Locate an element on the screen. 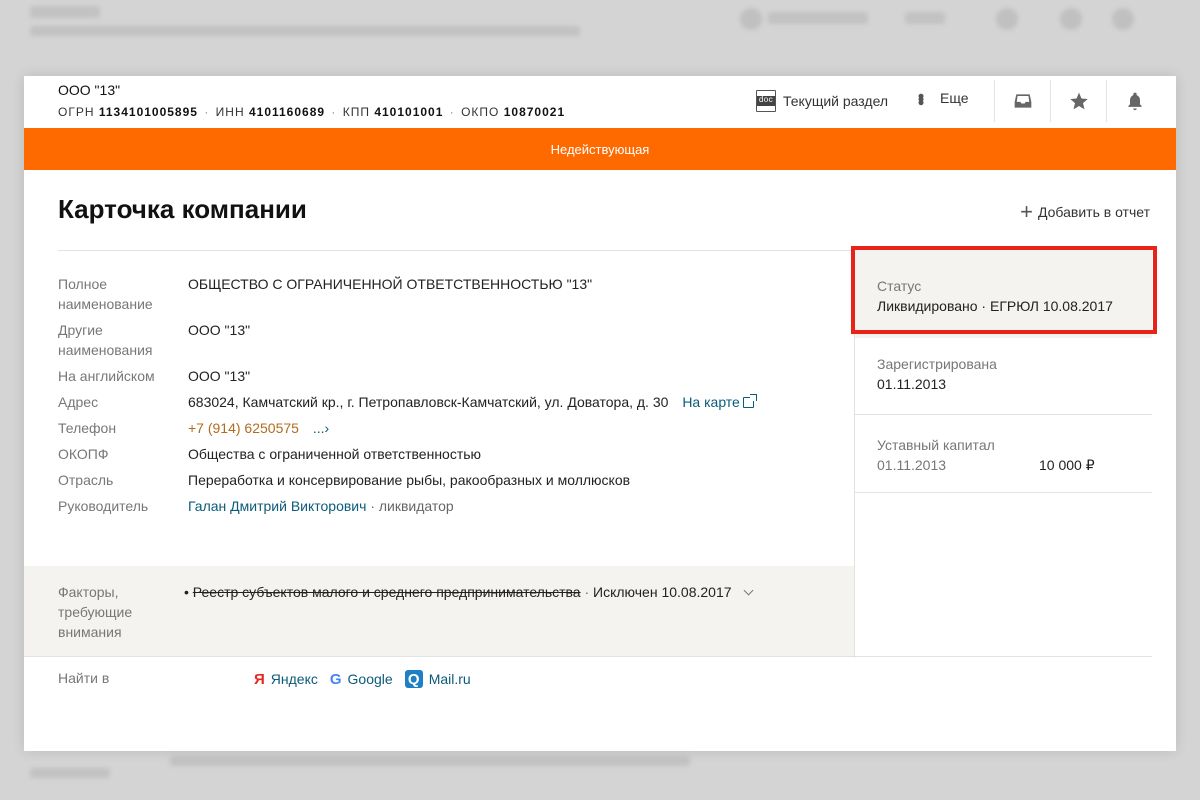  code-value-ogrn: 1134101005895 is located at coordinates (148, 112).